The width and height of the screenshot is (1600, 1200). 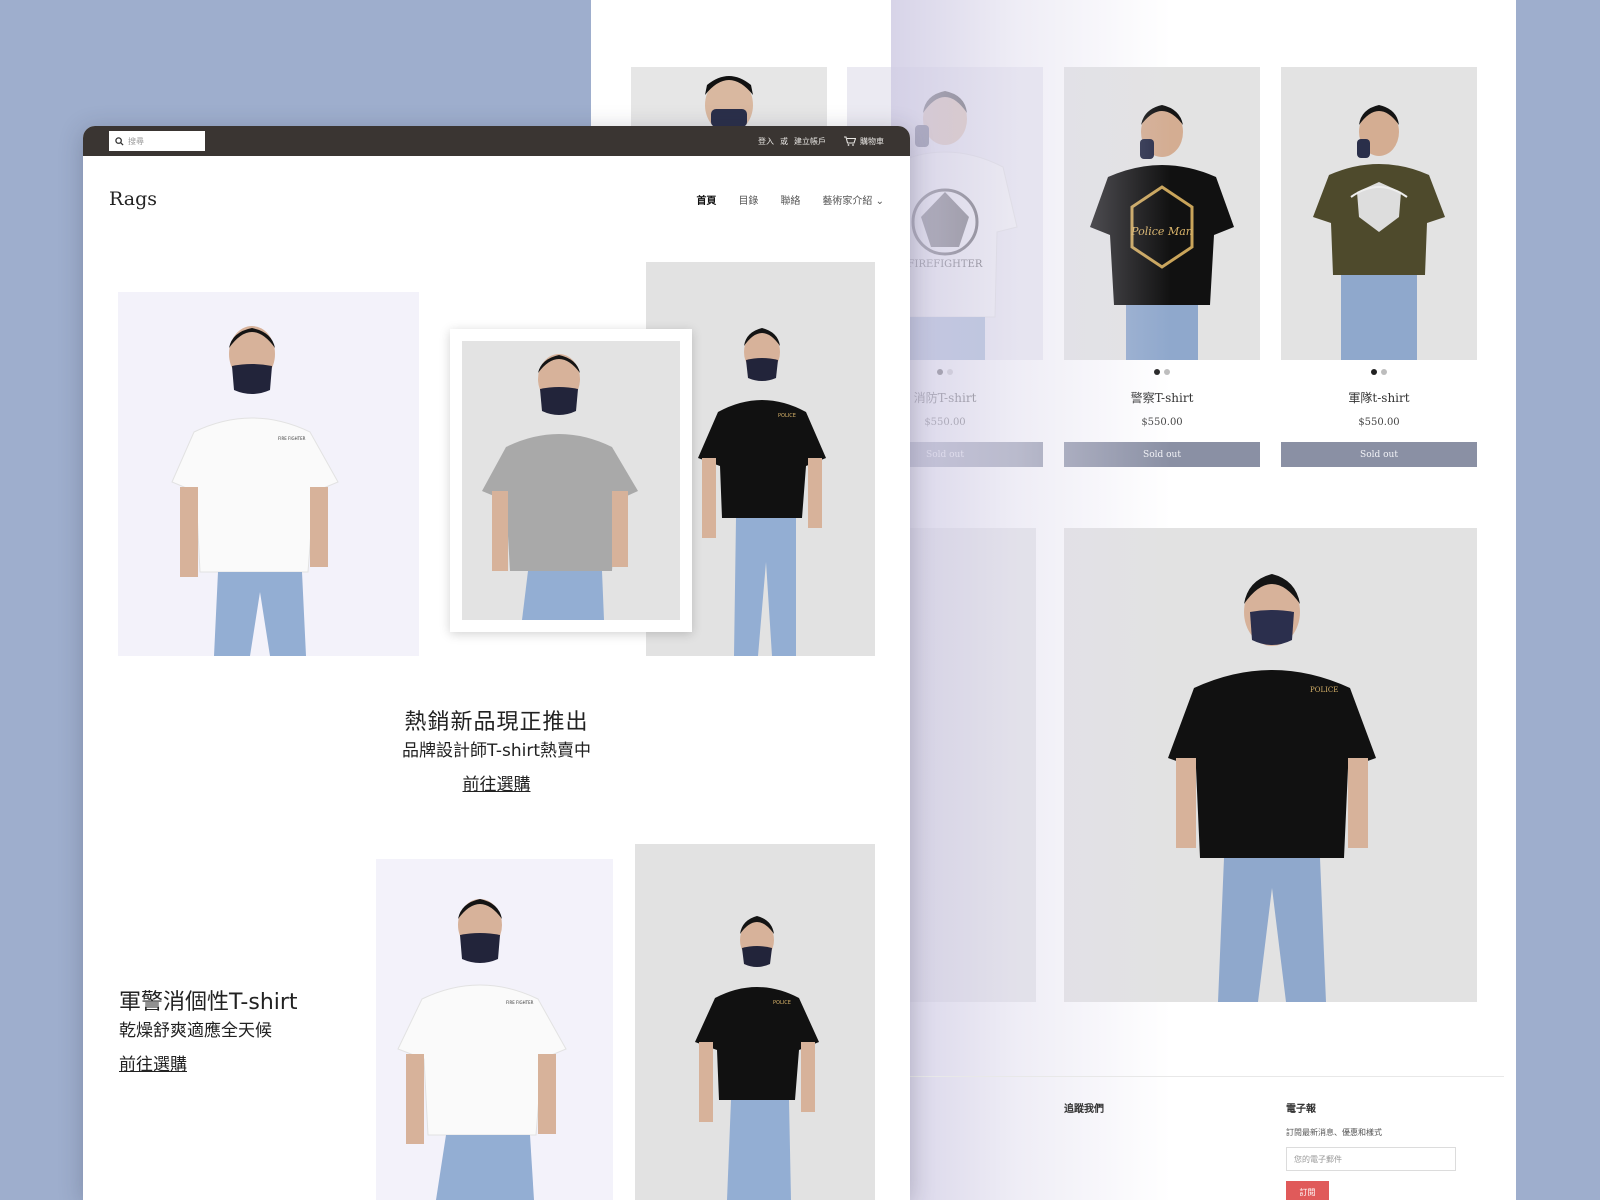 I want to click on main-nav: 首頁 目錄 聯絡 藝術家介紹 ⌄, so click(x=790, y=199).